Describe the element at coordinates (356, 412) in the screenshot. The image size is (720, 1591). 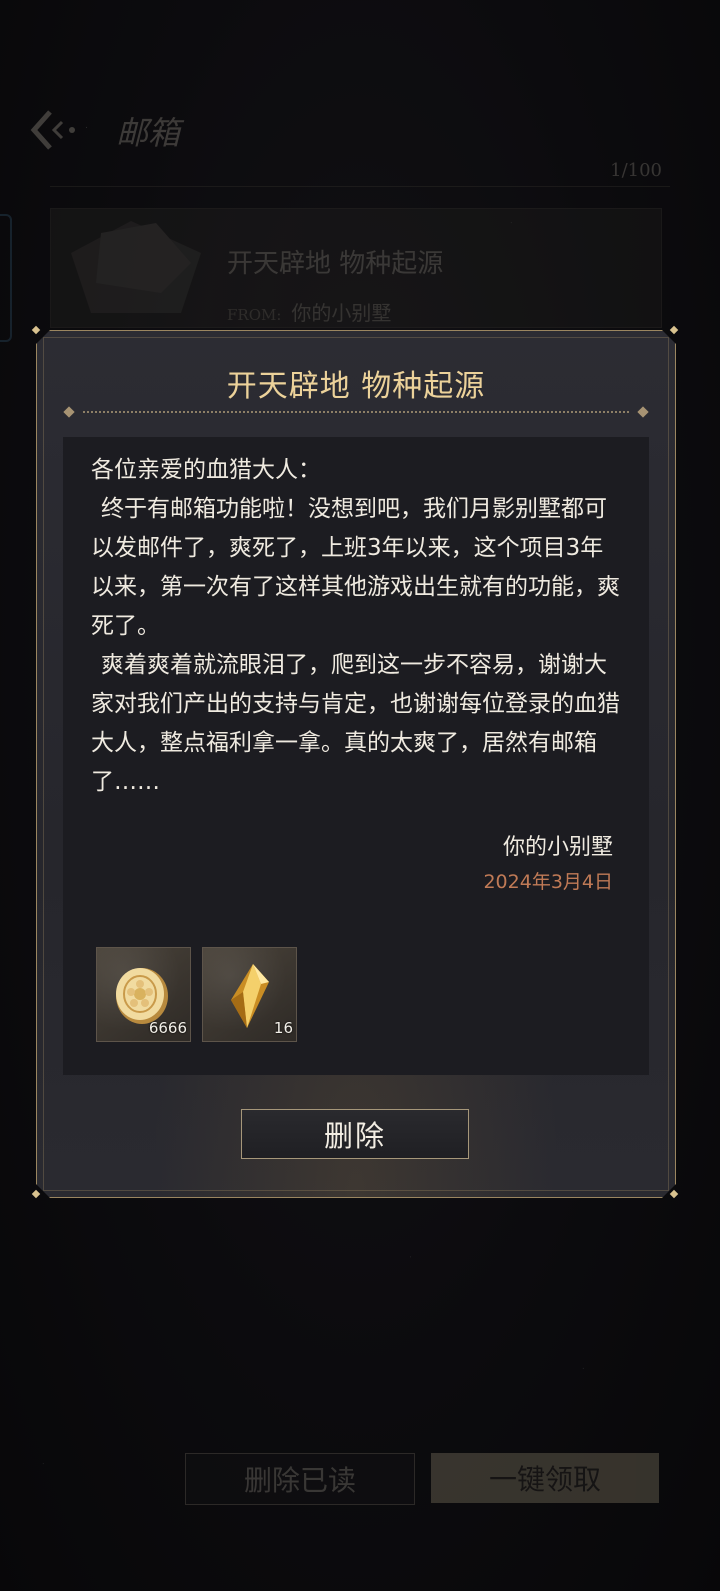
I see `title-divider` at that location.